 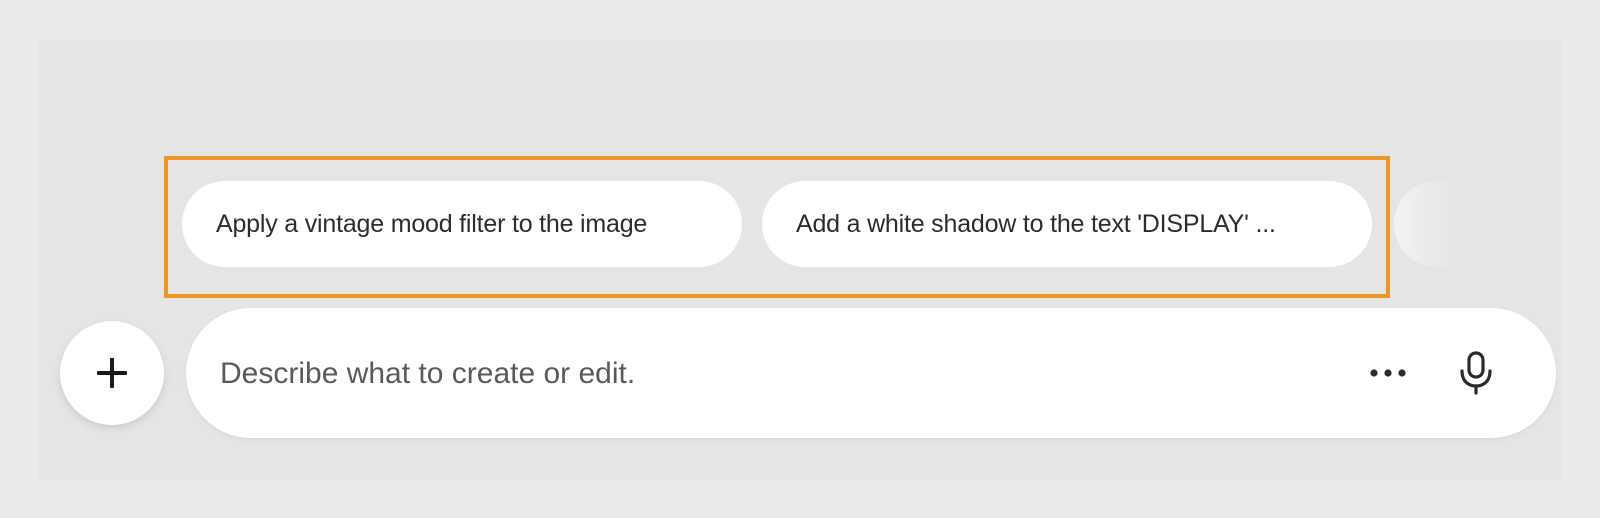 I want to click on add-button, so click(x=112, y=373).